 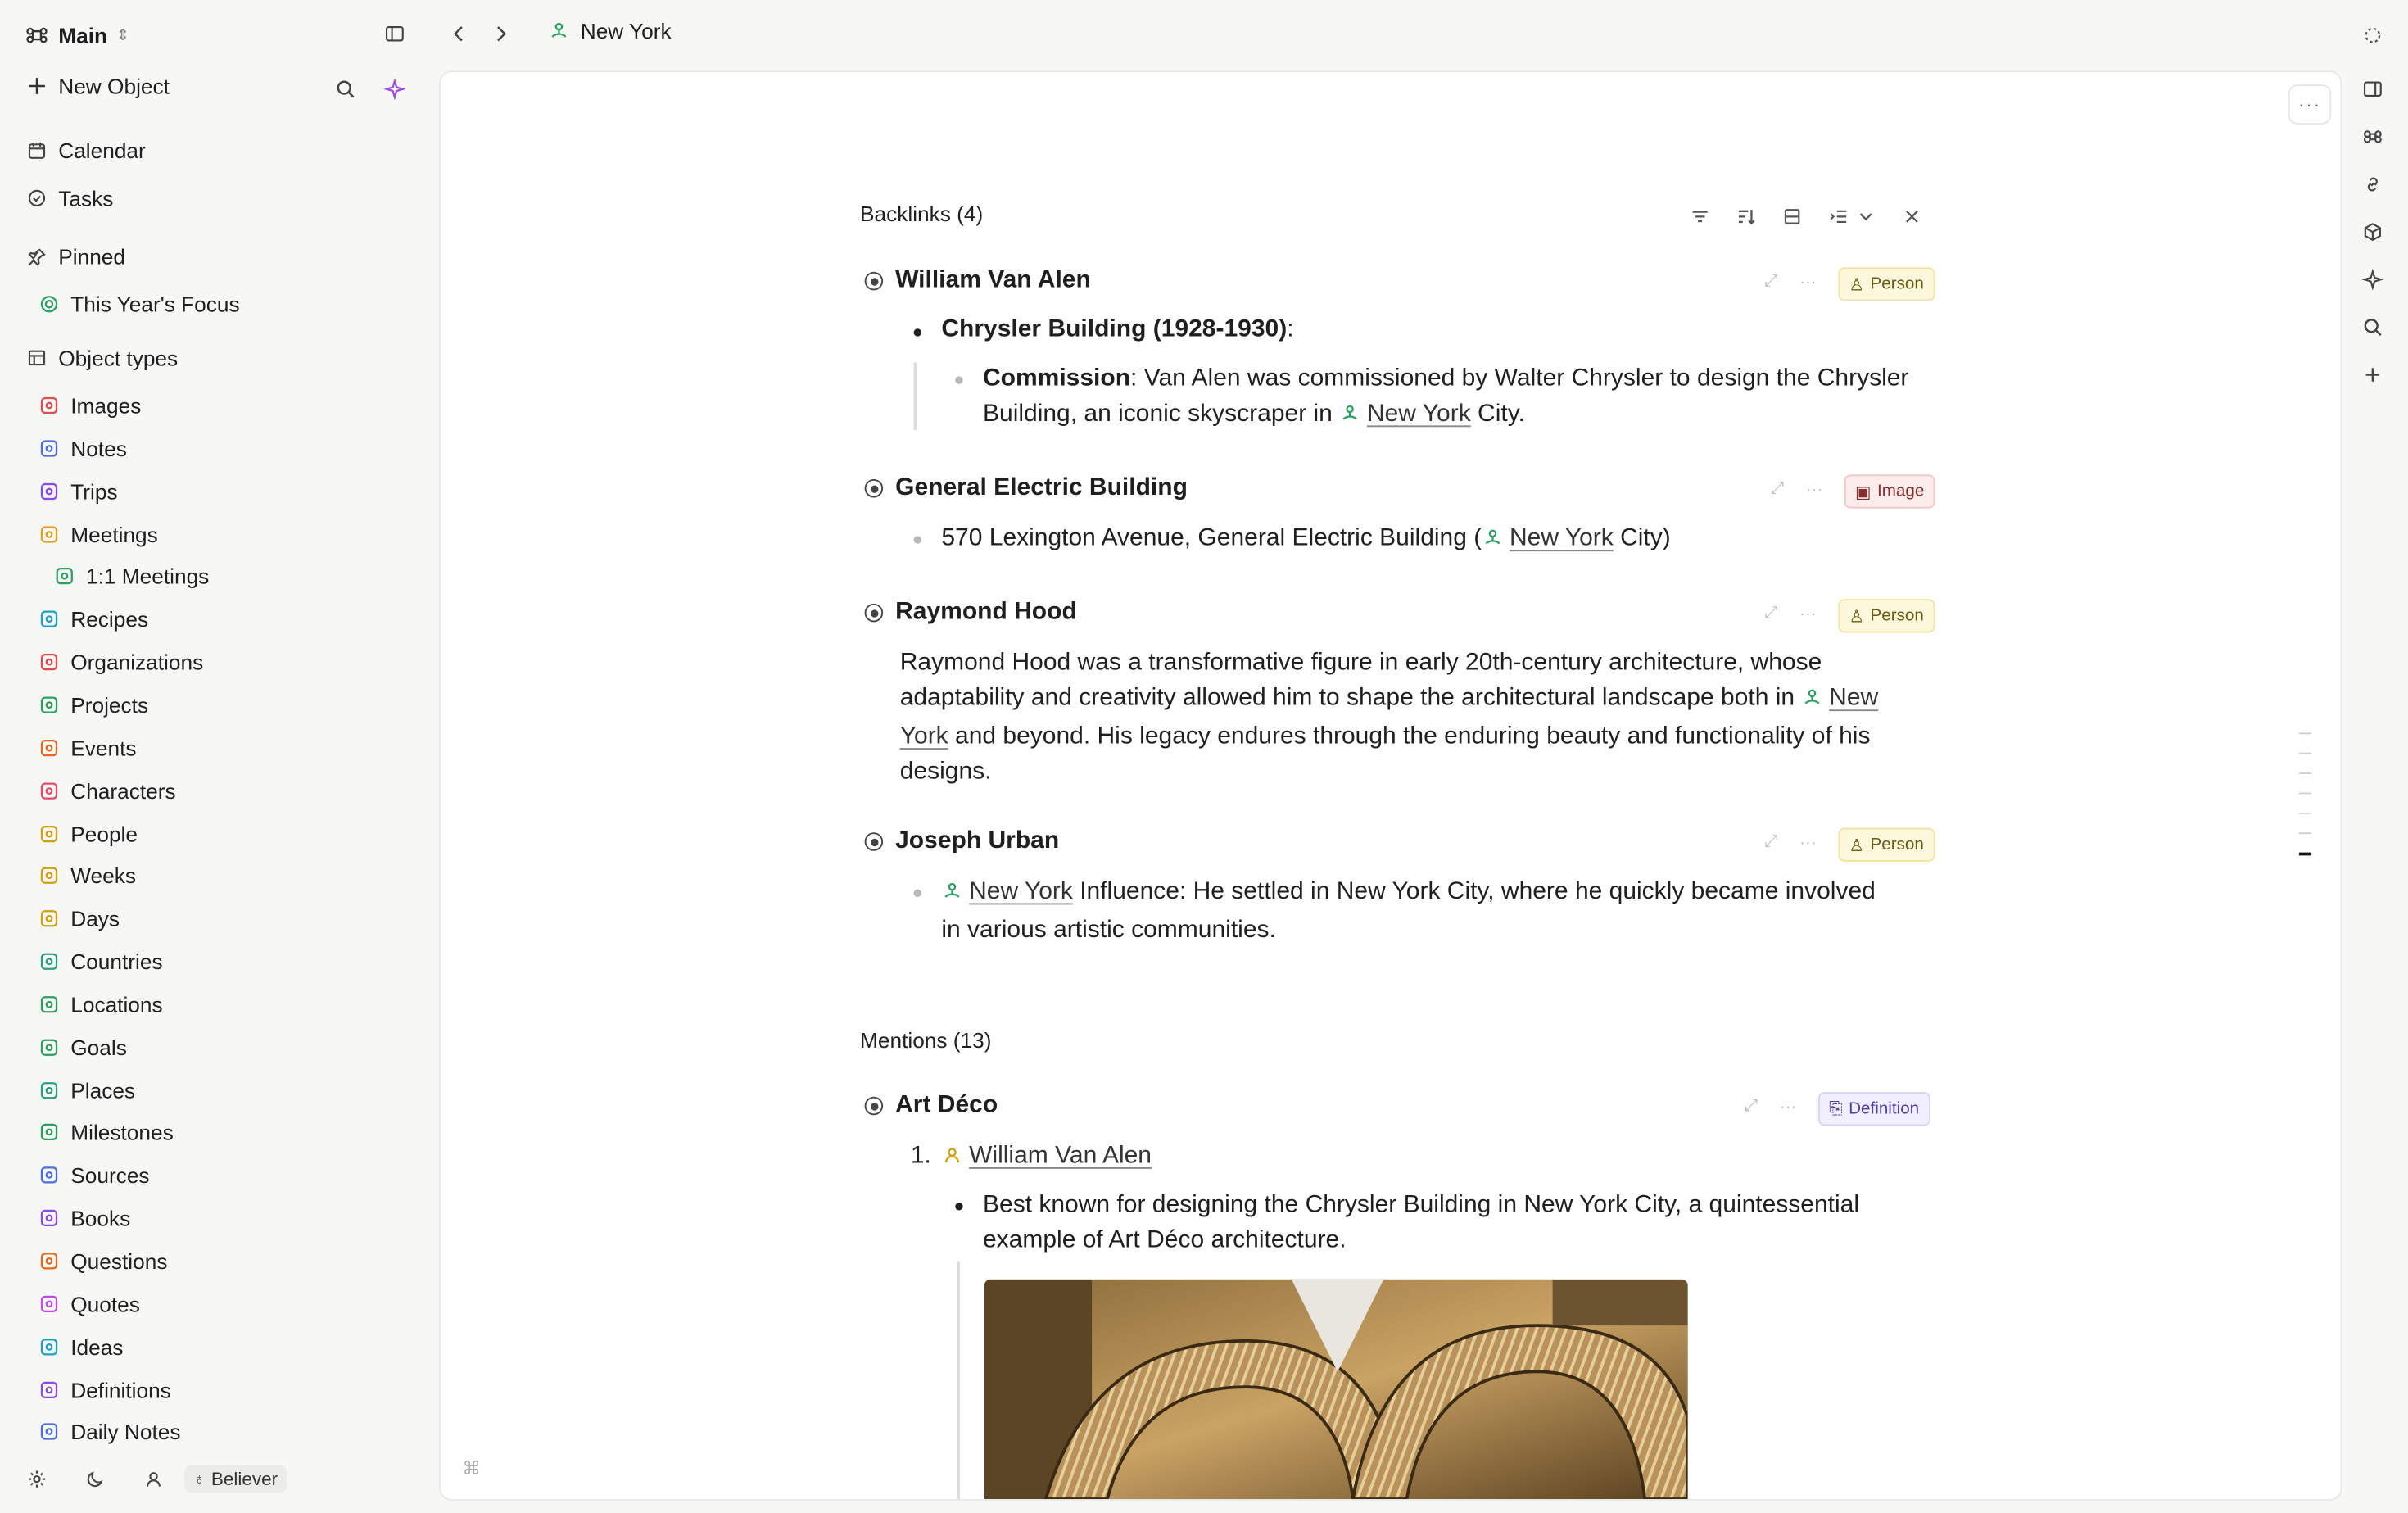 I want to click on sidebar-item-trips: Trips, so click(x=77, y=491).